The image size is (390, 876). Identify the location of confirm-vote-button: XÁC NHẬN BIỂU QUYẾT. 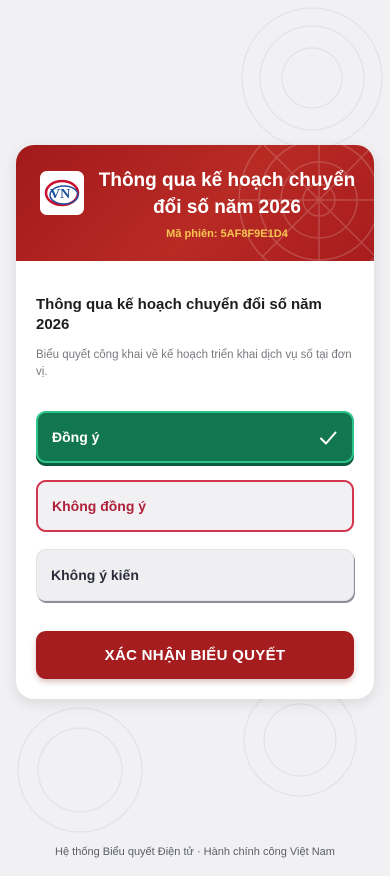
(195, 655).